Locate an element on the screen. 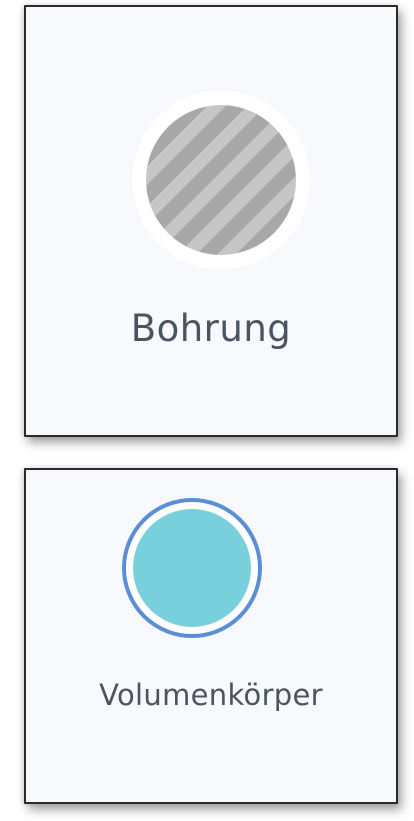  volumenkoerper-label: Volumenkörper is located at coordinates (211, 695).